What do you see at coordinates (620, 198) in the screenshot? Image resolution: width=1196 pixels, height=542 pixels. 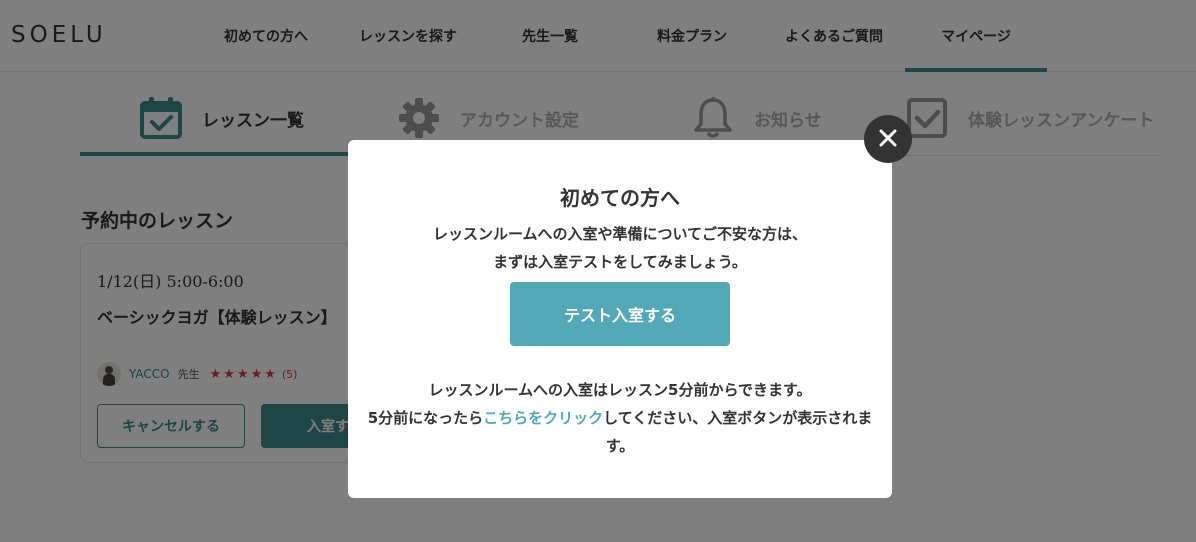 I see `modal-title: 初めての方へ` at bounding box center [620, 198].